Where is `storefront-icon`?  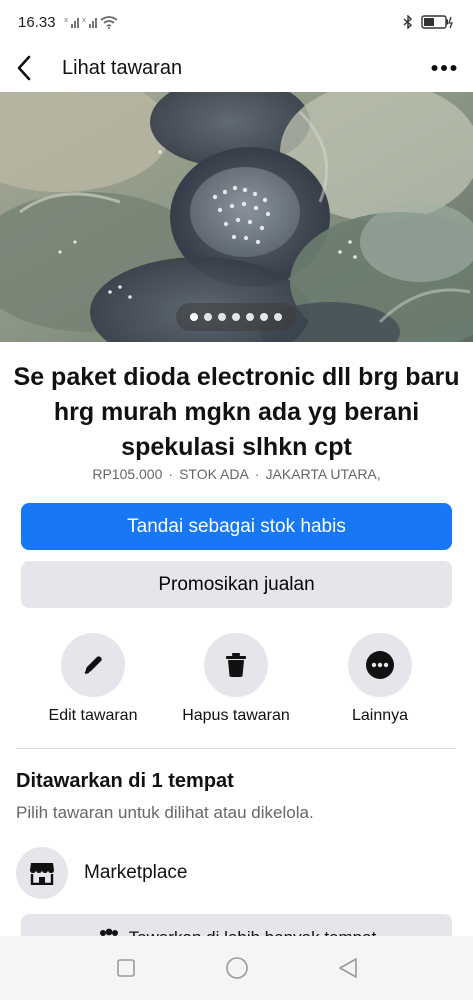 storefront-icon is located at coordinates (42, 874).